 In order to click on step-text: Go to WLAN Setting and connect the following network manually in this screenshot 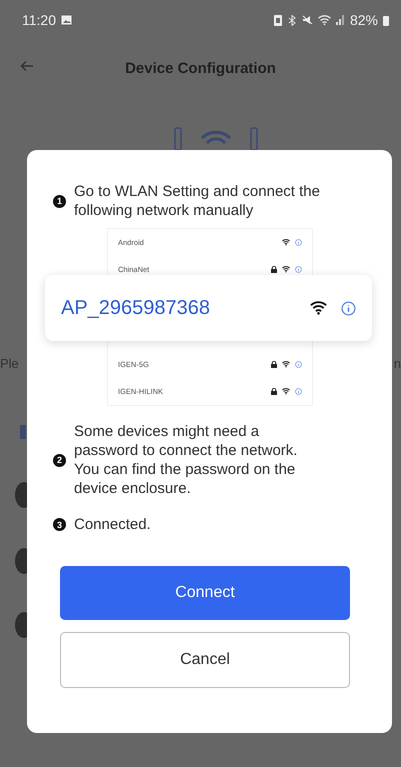, I will do `click(197, 201)`.